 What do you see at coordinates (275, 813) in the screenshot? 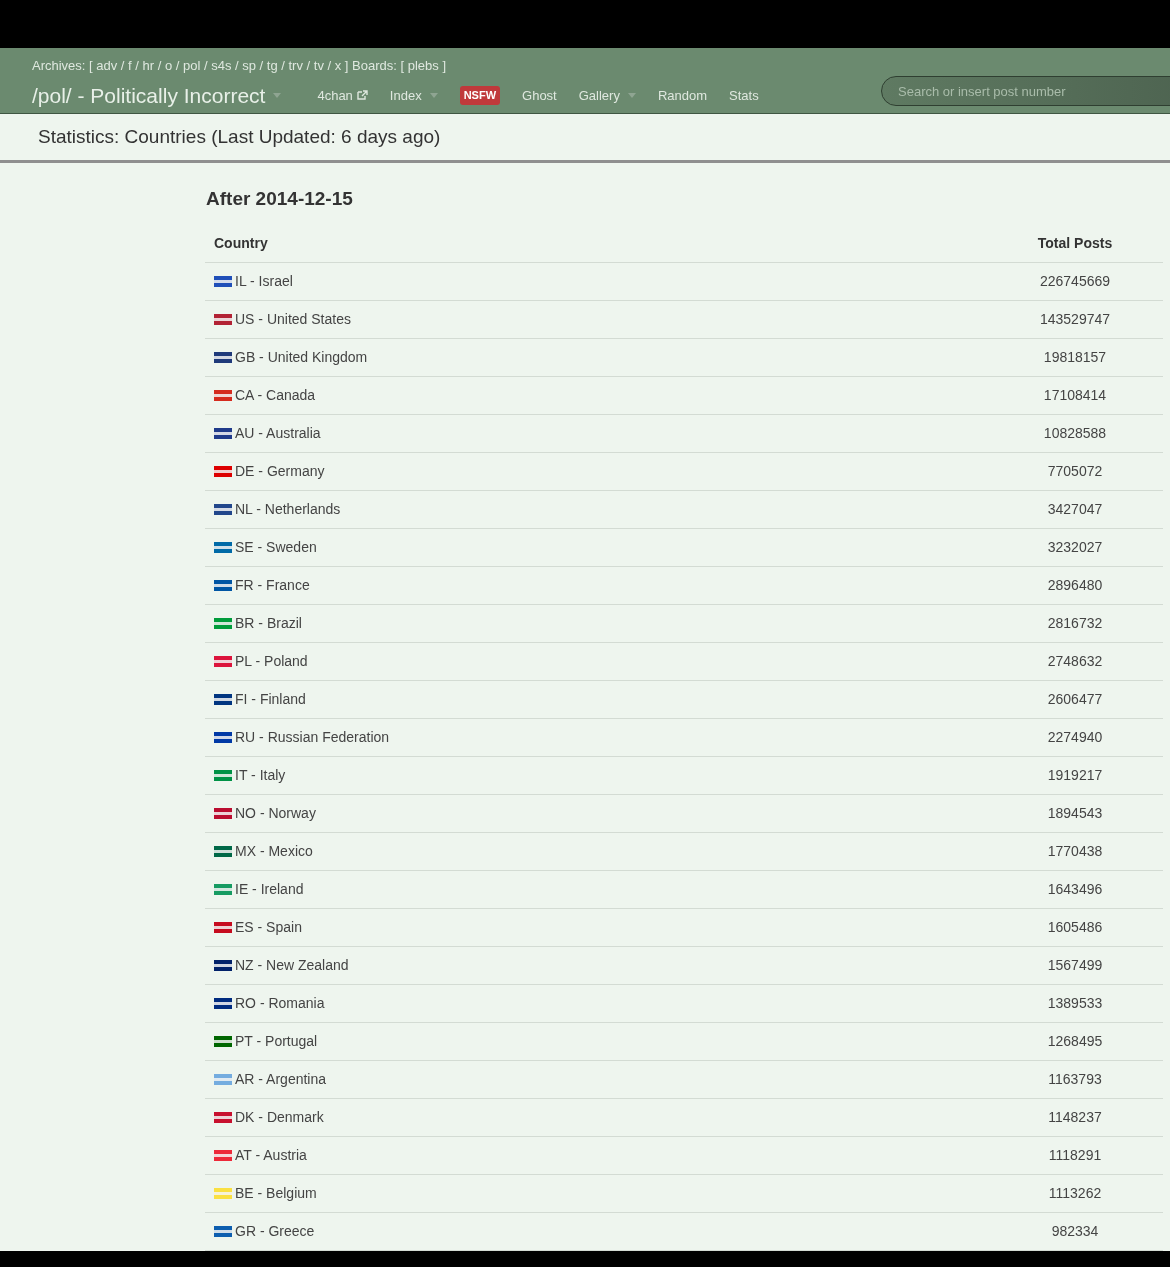
I see `country-cell-text: NO - Norway` at bounding box center [275, 813].